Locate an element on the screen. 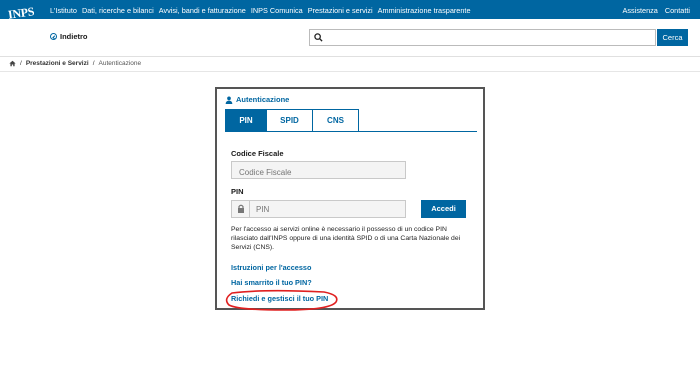 This screenshot has width=700, height=368. panel-title: Autenticazione is located at coordinates (257, 99).